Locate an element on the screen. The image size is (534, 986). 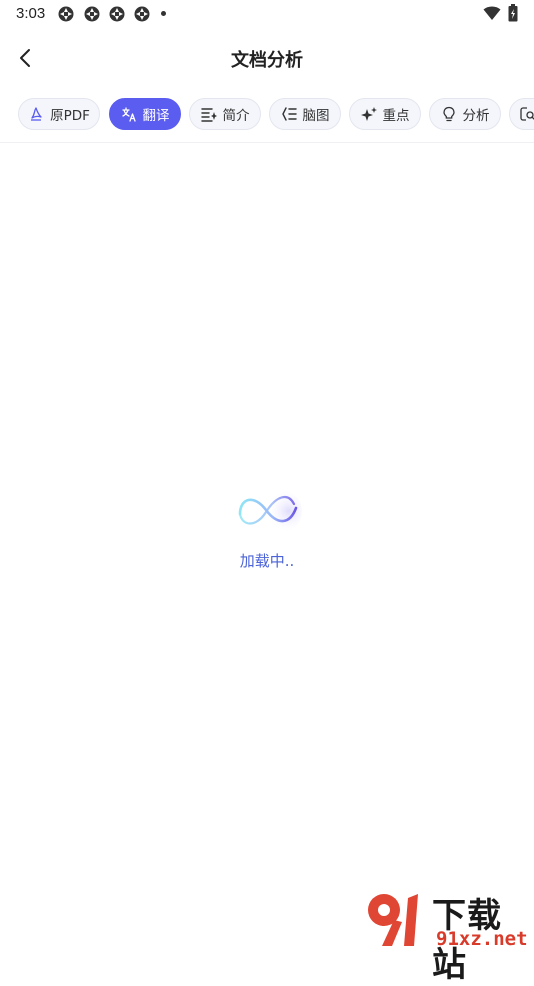
tab-mindmap: 脑图 is located at coordinates (305, 114).